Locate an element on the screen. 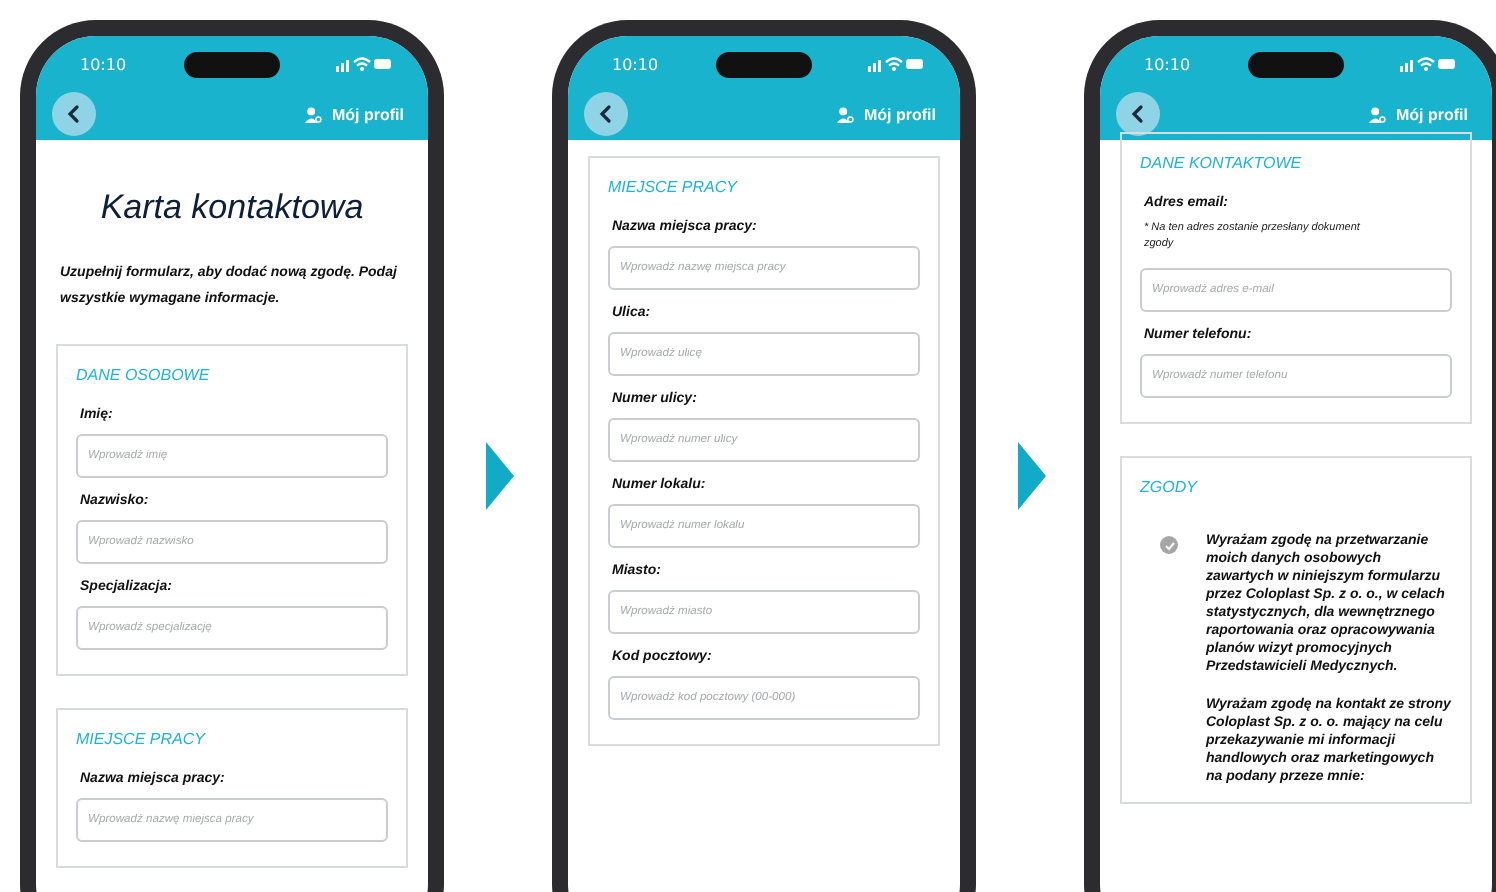  section-heading: DANE OSOBOWE is located at coordinates (144, 375).